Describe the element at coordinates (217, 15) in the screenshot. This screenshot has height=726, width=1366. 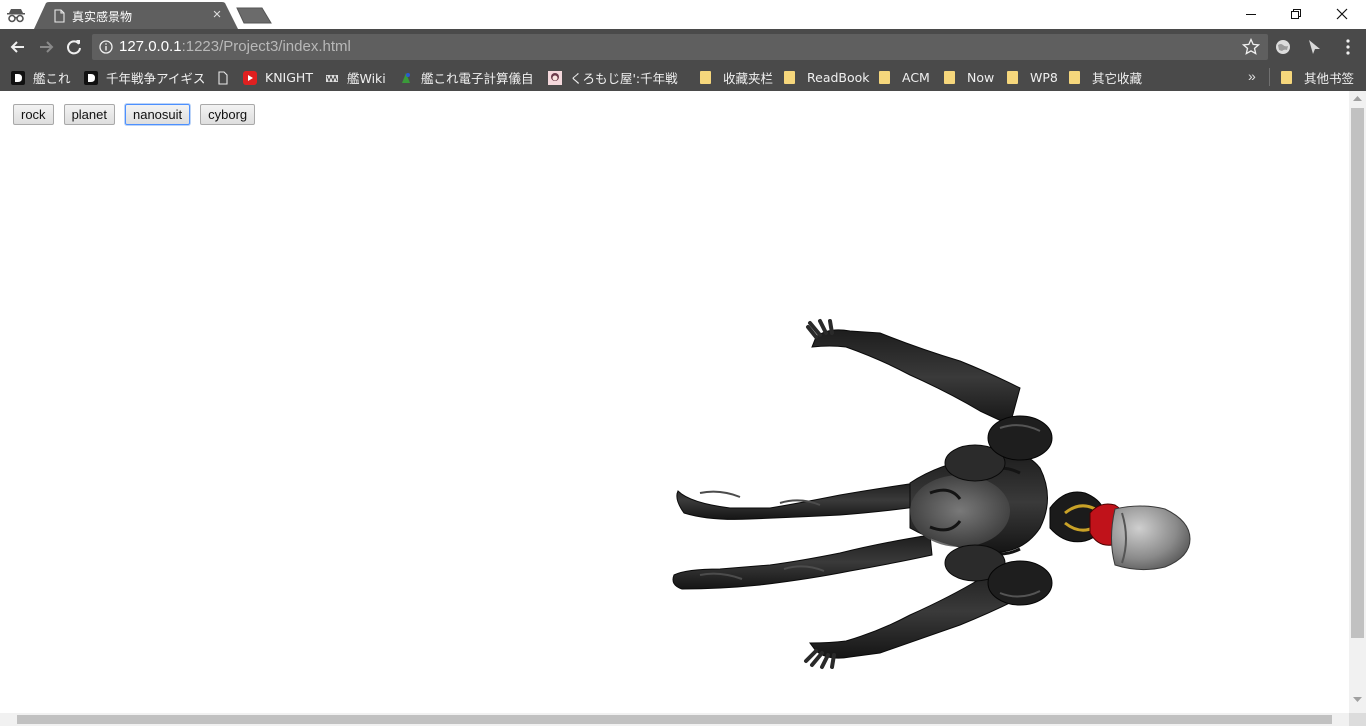
I see `tab-close-icon: ×` at that location.